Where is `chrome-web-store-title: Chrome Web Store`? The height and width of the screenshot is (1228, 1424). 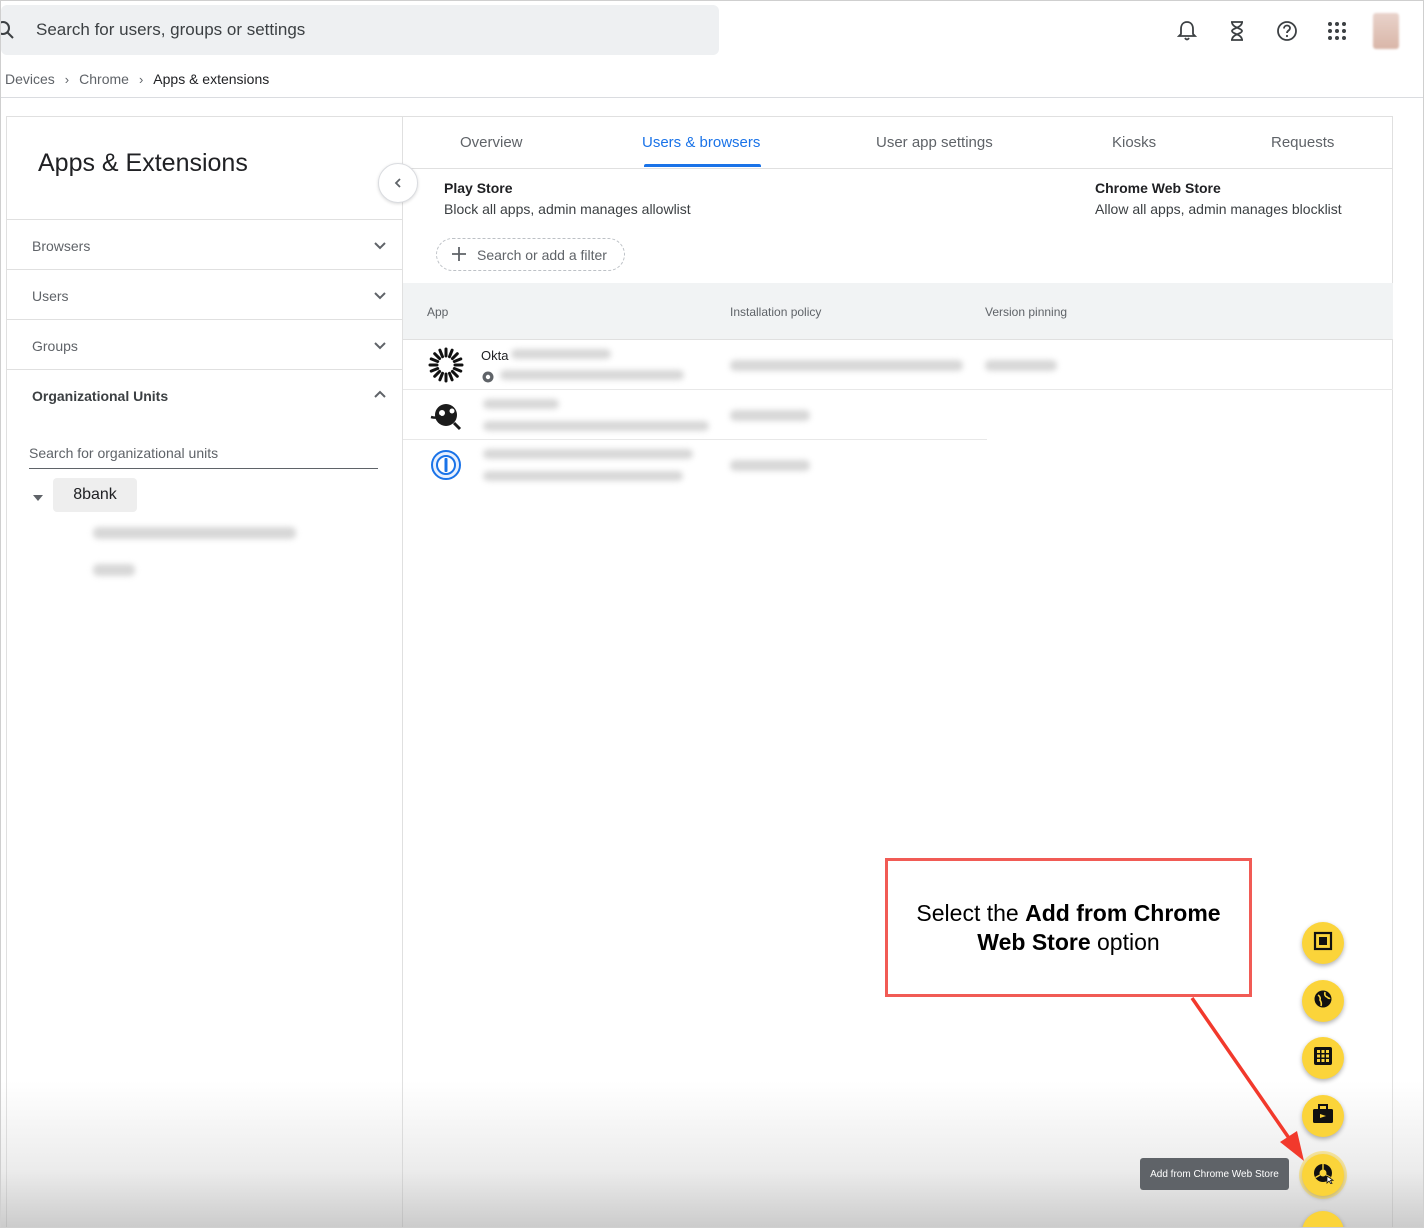 chrome-web-store-title: Chrome Web Store is located at coordinates (1158, 188).